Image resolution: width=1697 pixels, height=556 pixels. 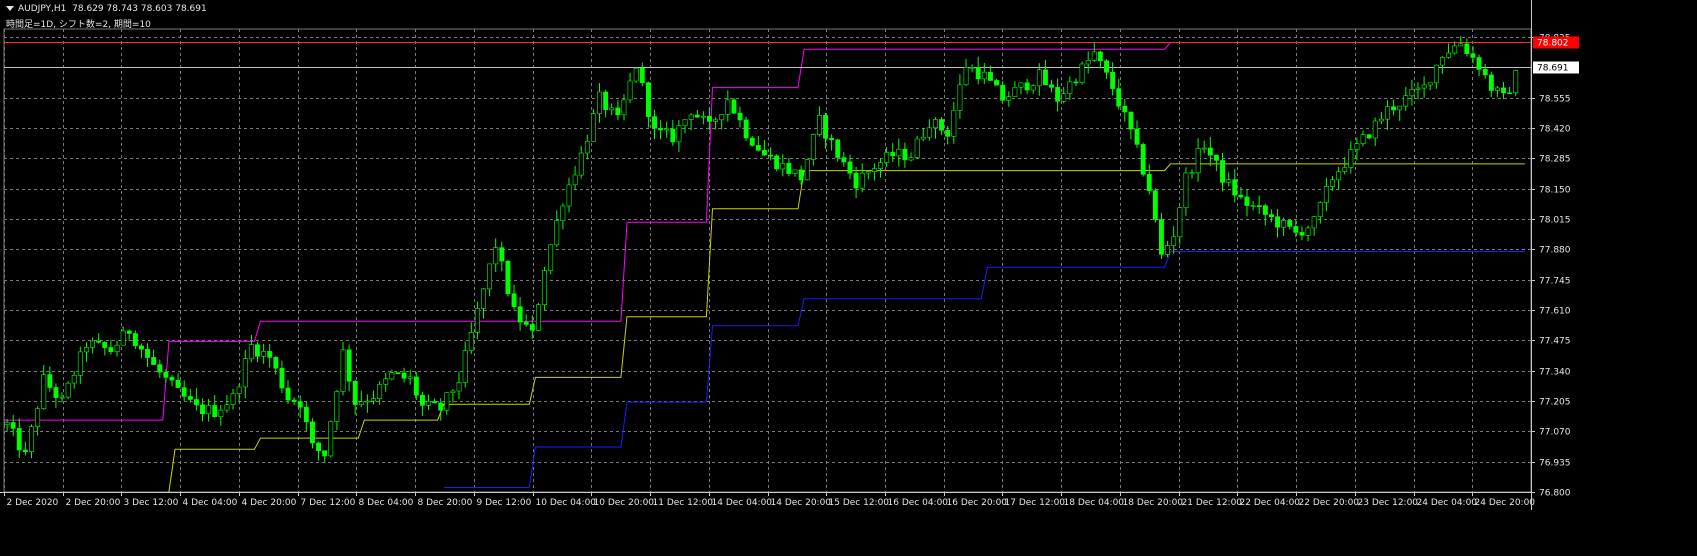 I want to click on red-price-value: 78.802, so click(x=1553, y=44).